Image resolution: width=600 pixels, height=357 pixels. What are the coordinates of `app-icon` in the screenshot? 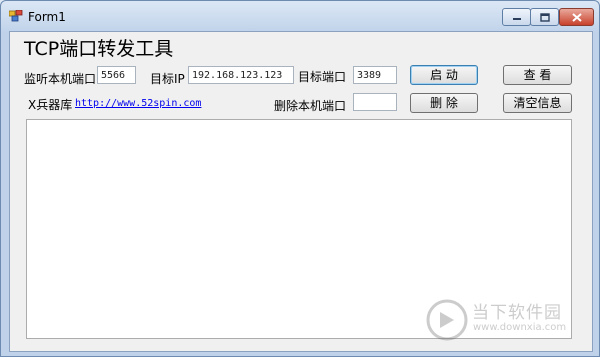 It's located at (16, 16).